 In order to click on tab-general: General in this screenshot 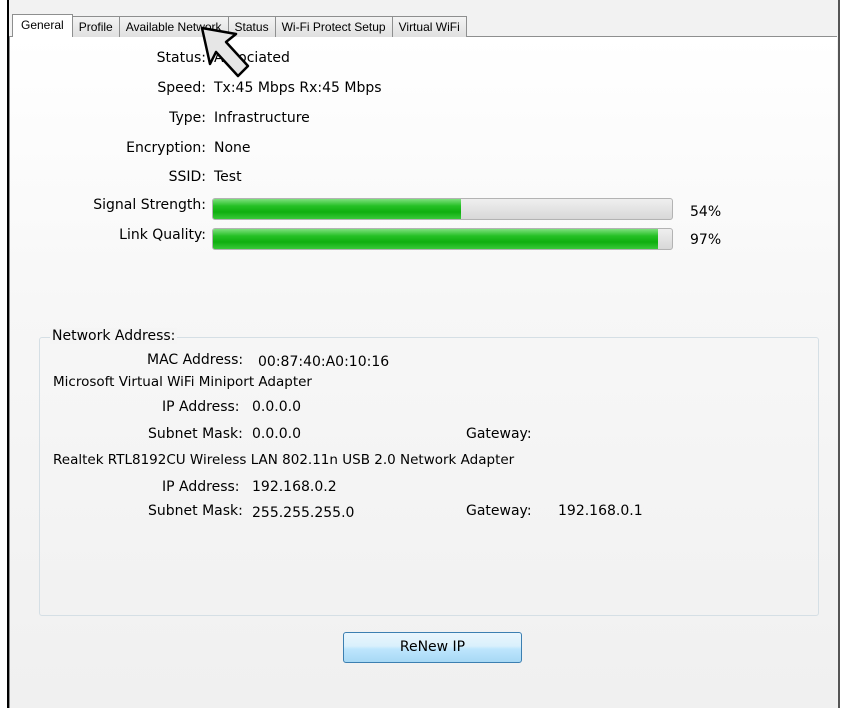, I will do `click(42, 25)`.